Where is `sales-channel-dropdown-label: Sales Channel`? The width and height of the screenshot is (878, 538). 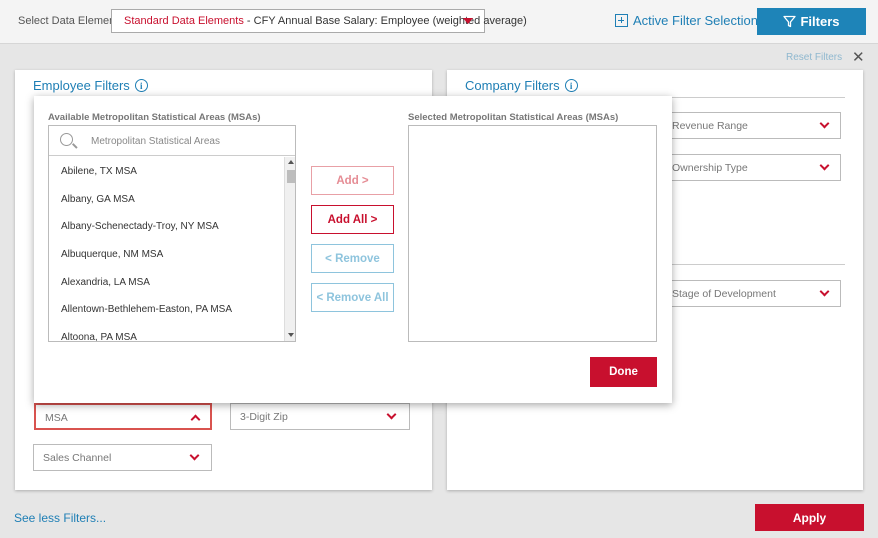
sales-channel-dropdown-label: Sales Channel is located at coordinates (77, 458).